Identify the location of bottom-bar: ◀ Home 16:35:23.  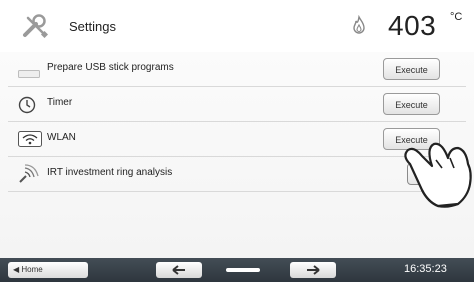
(237, 270).